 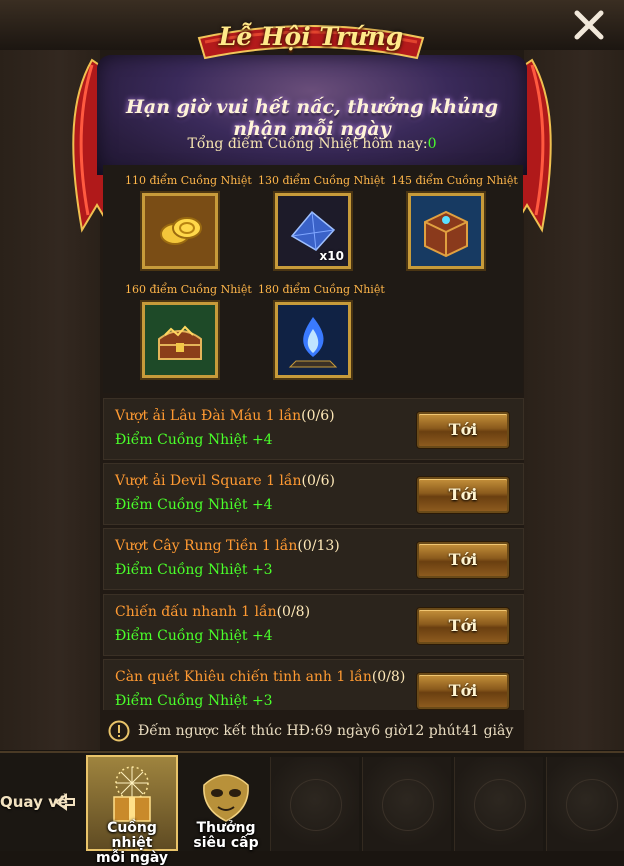 I want to click on gold-coins-icon, so click(x=180, y=231).